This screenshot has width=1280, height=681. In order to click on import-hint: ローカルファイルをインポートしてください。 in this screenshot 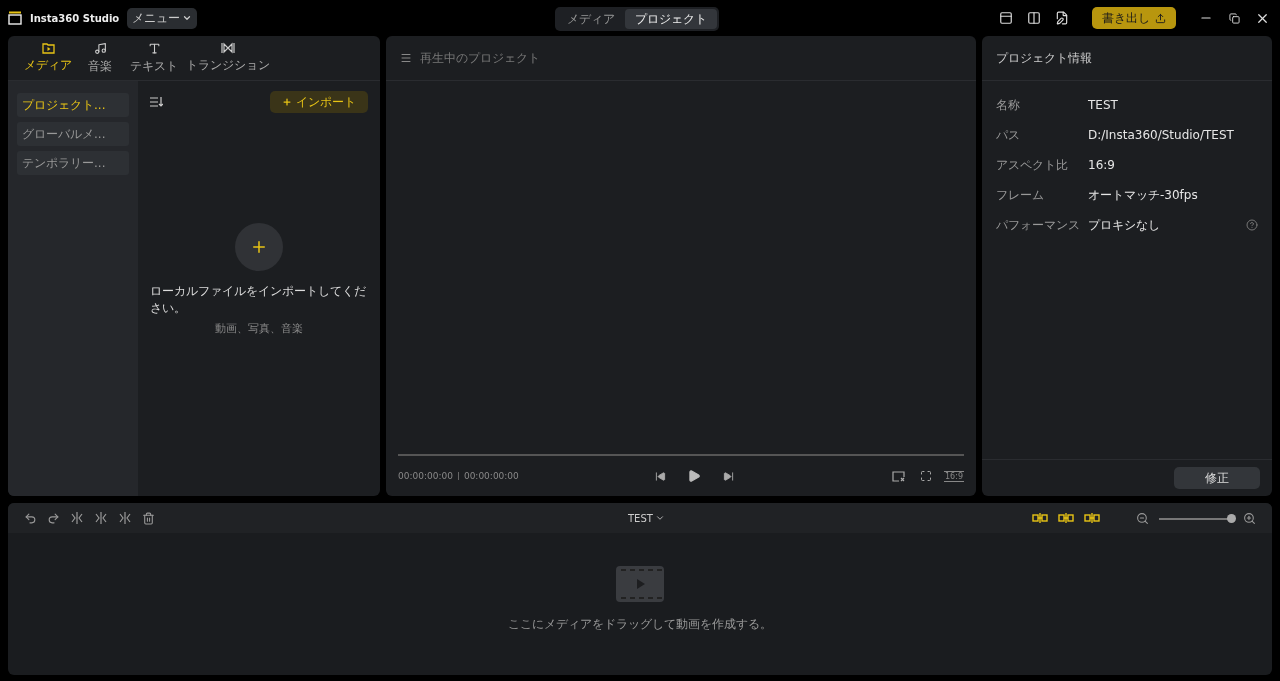, I will do `click(258, 300)`.